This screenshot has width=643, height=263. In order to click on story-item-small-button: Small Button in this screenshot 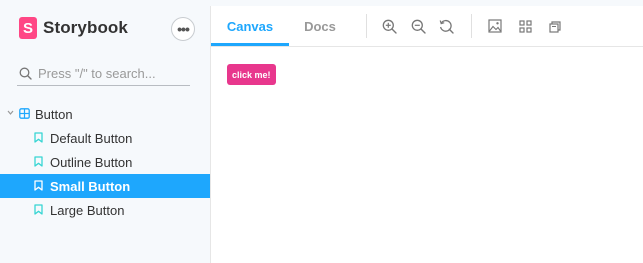, I will do `click(105, 186)`.